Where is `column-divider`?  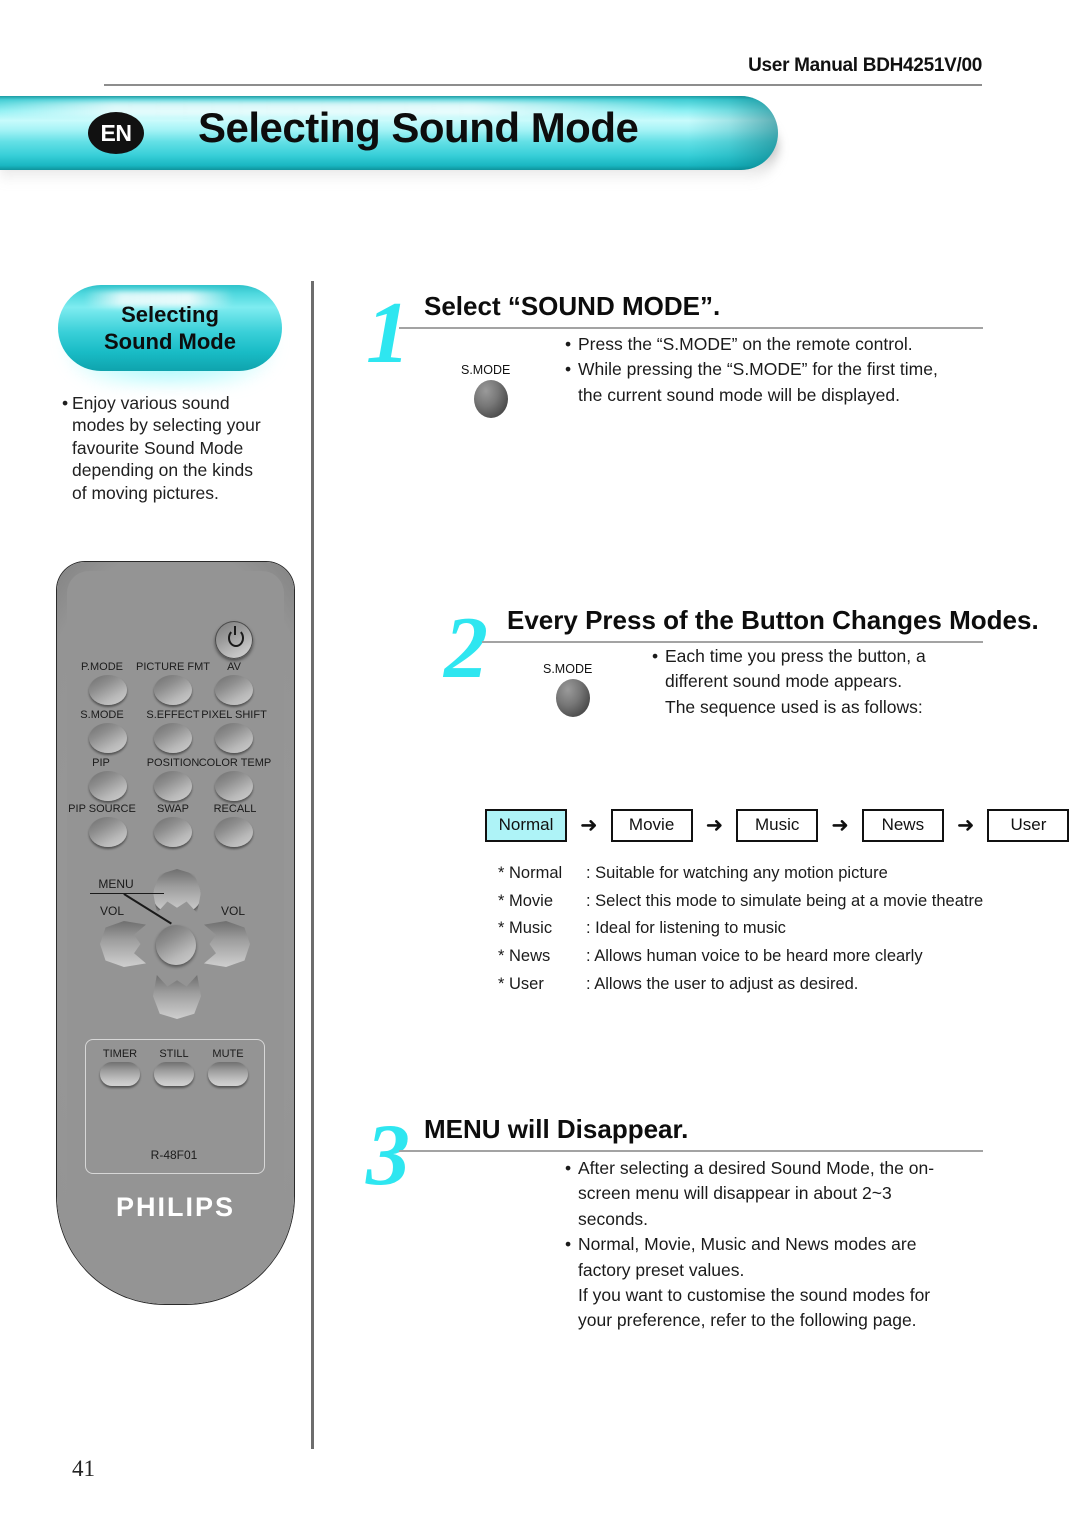 column-divider is located at coordinates (312, 865).